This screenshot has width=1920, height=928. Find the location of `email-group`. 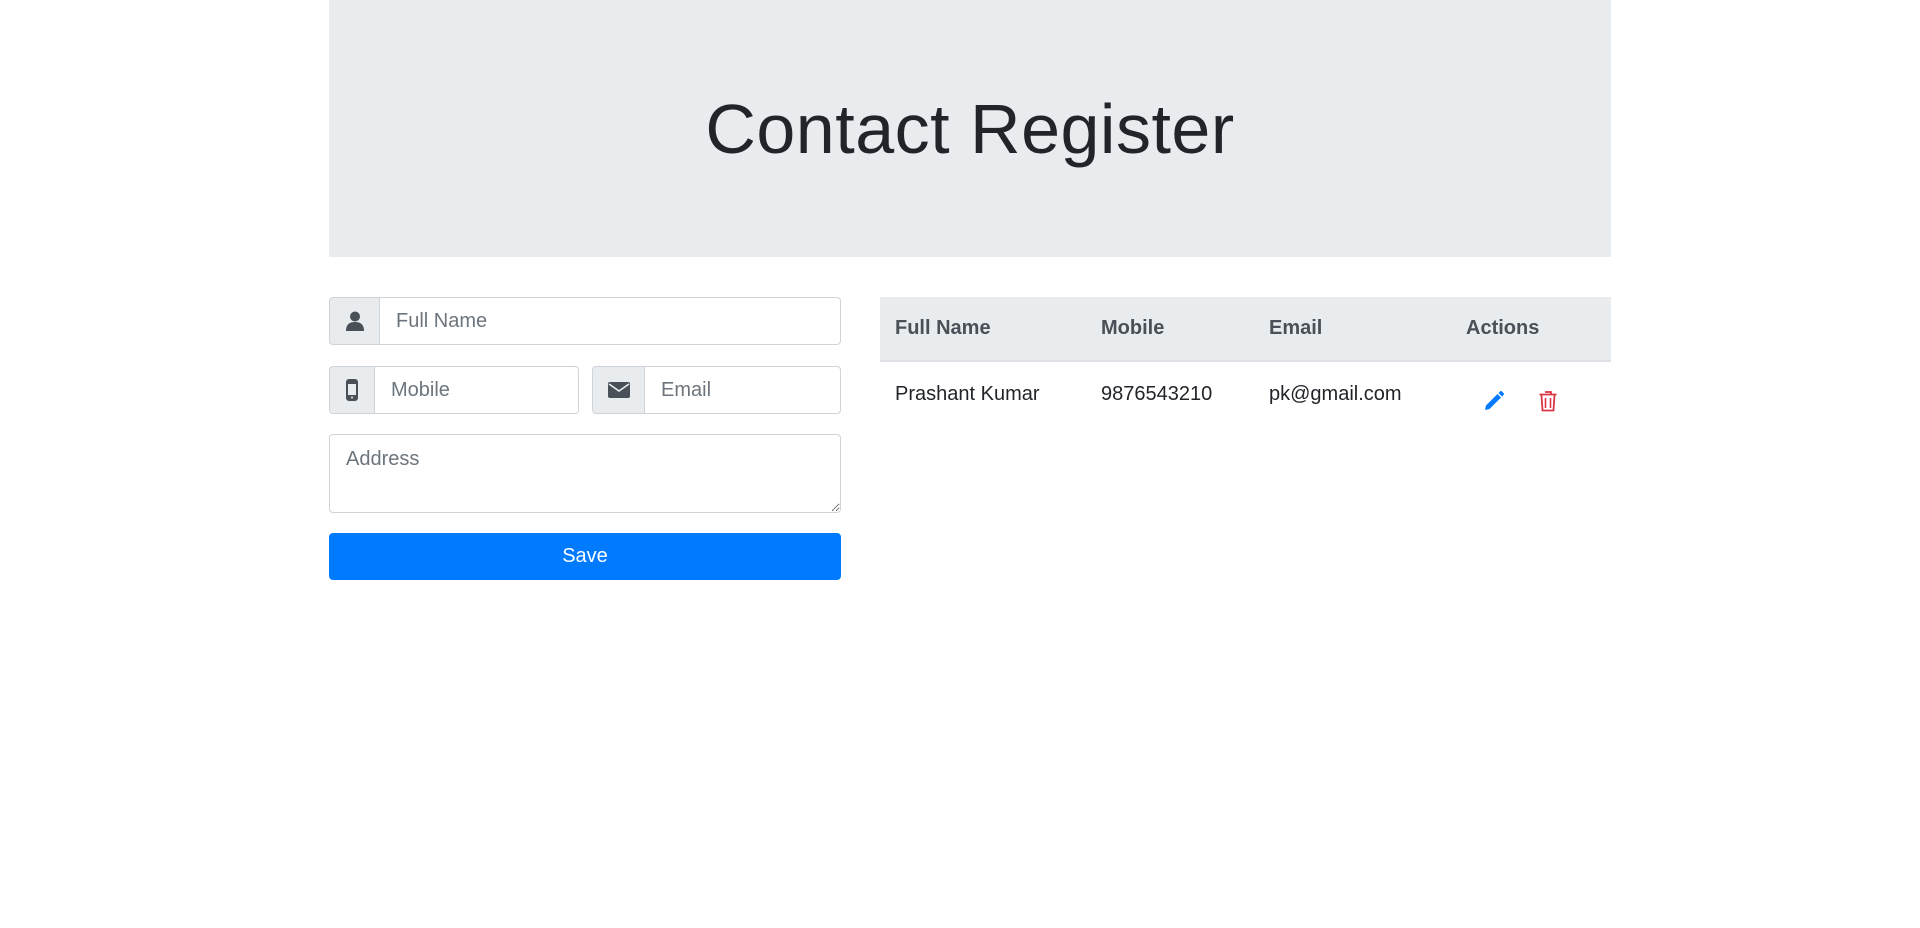

email-group is located at coordinates (716, 390).